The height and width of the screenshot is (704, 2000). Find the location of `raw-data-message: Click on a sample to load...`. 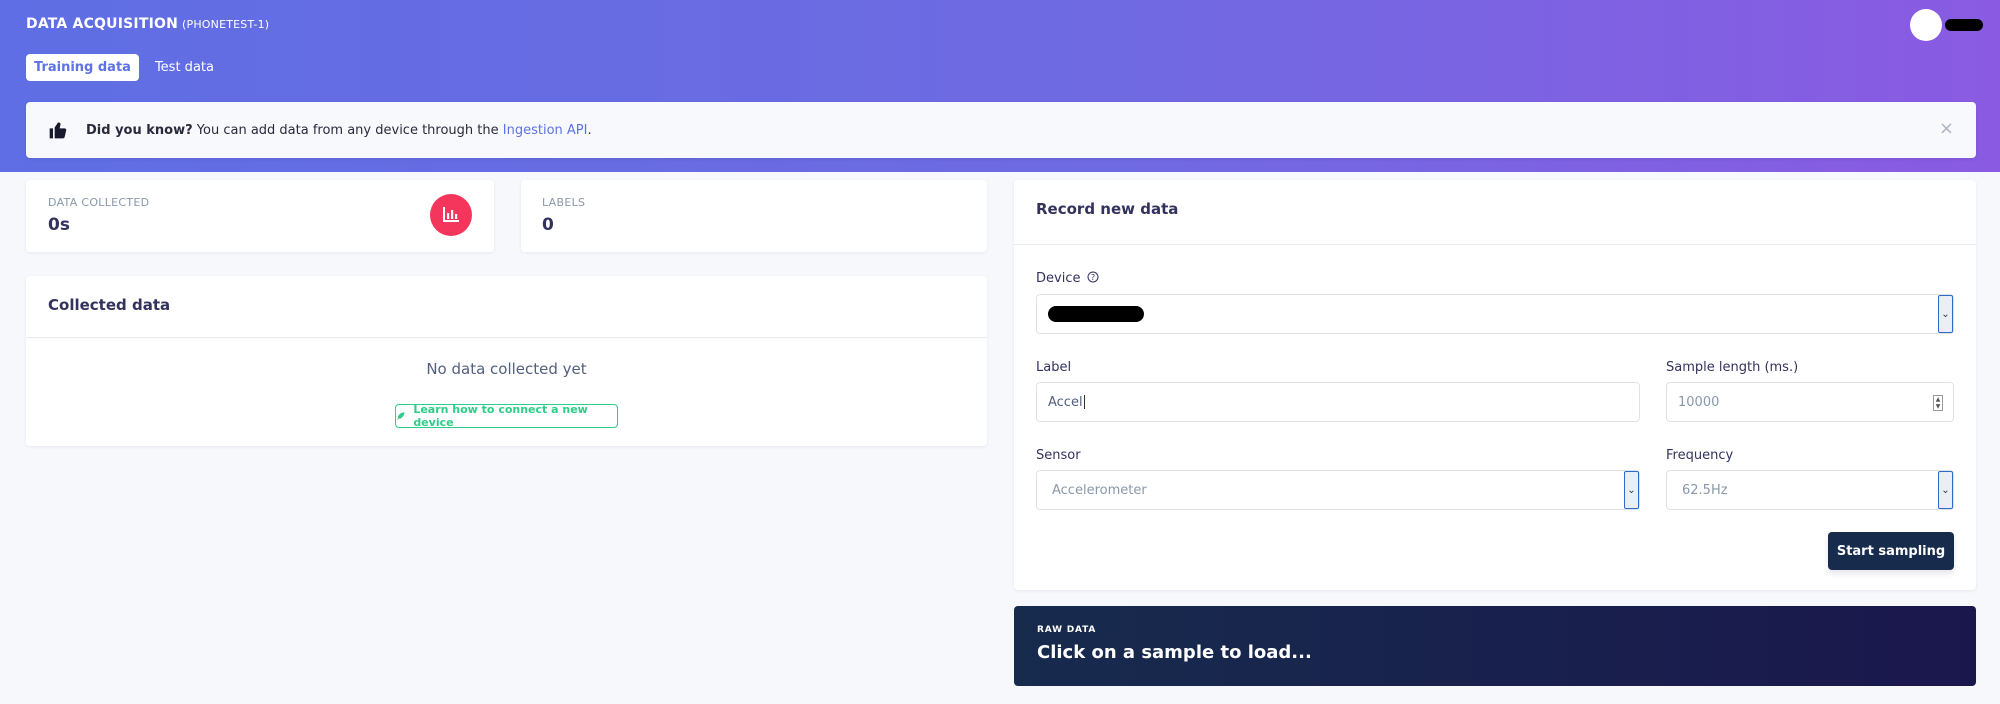

raw-data-message: Click on a sample to load... is located at coordinates (1174, 652).